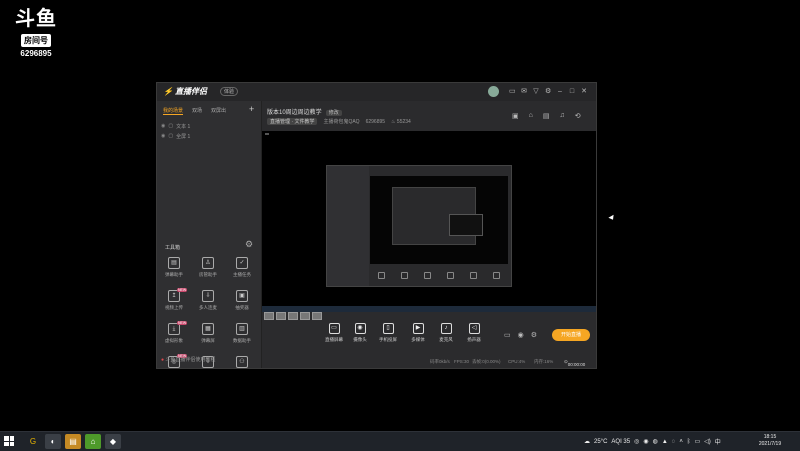  Describe the element at coordinates (173, 111) in the screenshot. I see `tab-my-scenes: 我的场景` at that location.